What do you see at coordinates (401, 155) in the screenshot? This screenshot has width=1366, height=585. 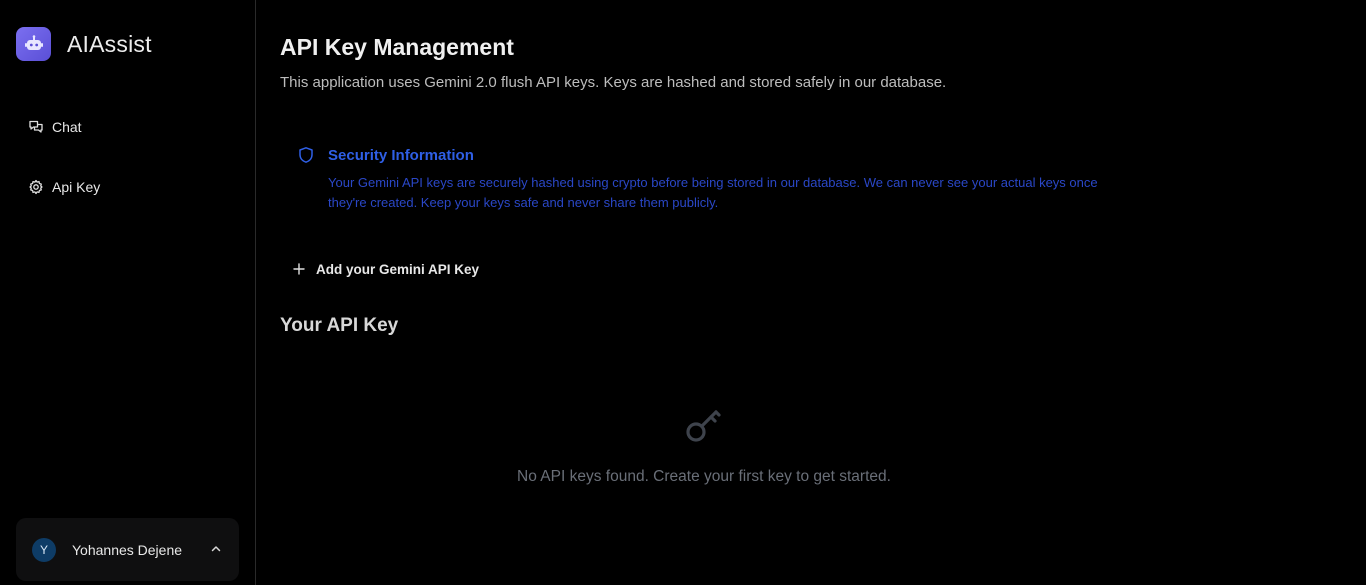 I see `security-info-title: Security Information` at bounding box center [401, 155].